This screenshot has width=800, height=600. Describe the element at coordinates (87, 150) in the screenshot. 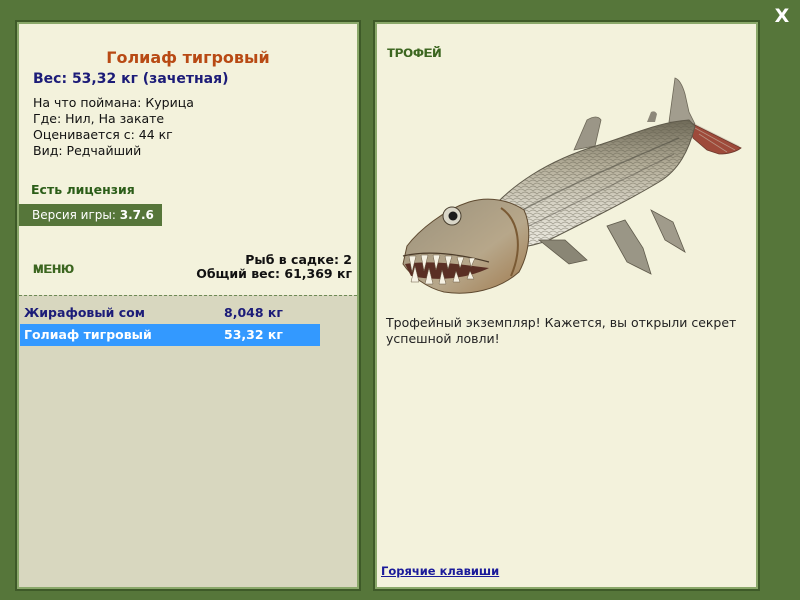

I see `rarity-info: Вид: Редчайший` at that location.